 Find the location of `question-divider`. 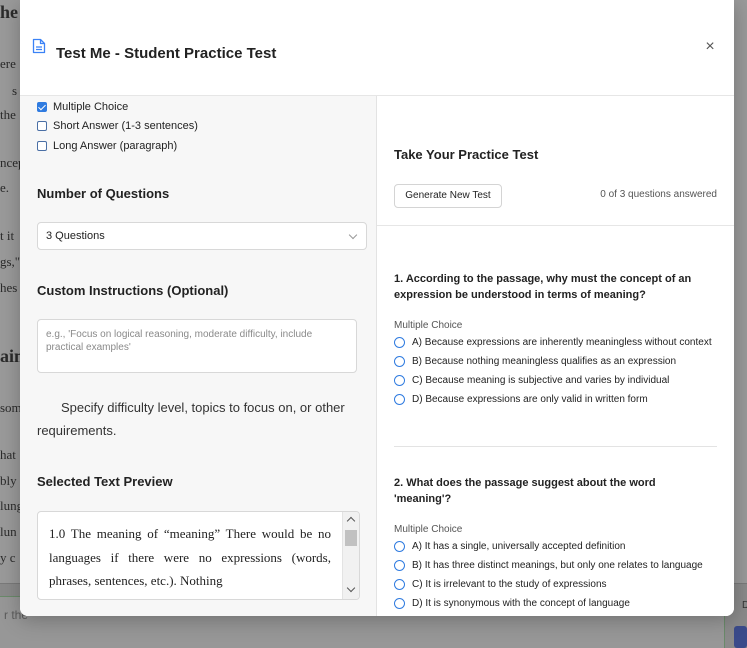

question-divider is located at coordinates (555, 446).